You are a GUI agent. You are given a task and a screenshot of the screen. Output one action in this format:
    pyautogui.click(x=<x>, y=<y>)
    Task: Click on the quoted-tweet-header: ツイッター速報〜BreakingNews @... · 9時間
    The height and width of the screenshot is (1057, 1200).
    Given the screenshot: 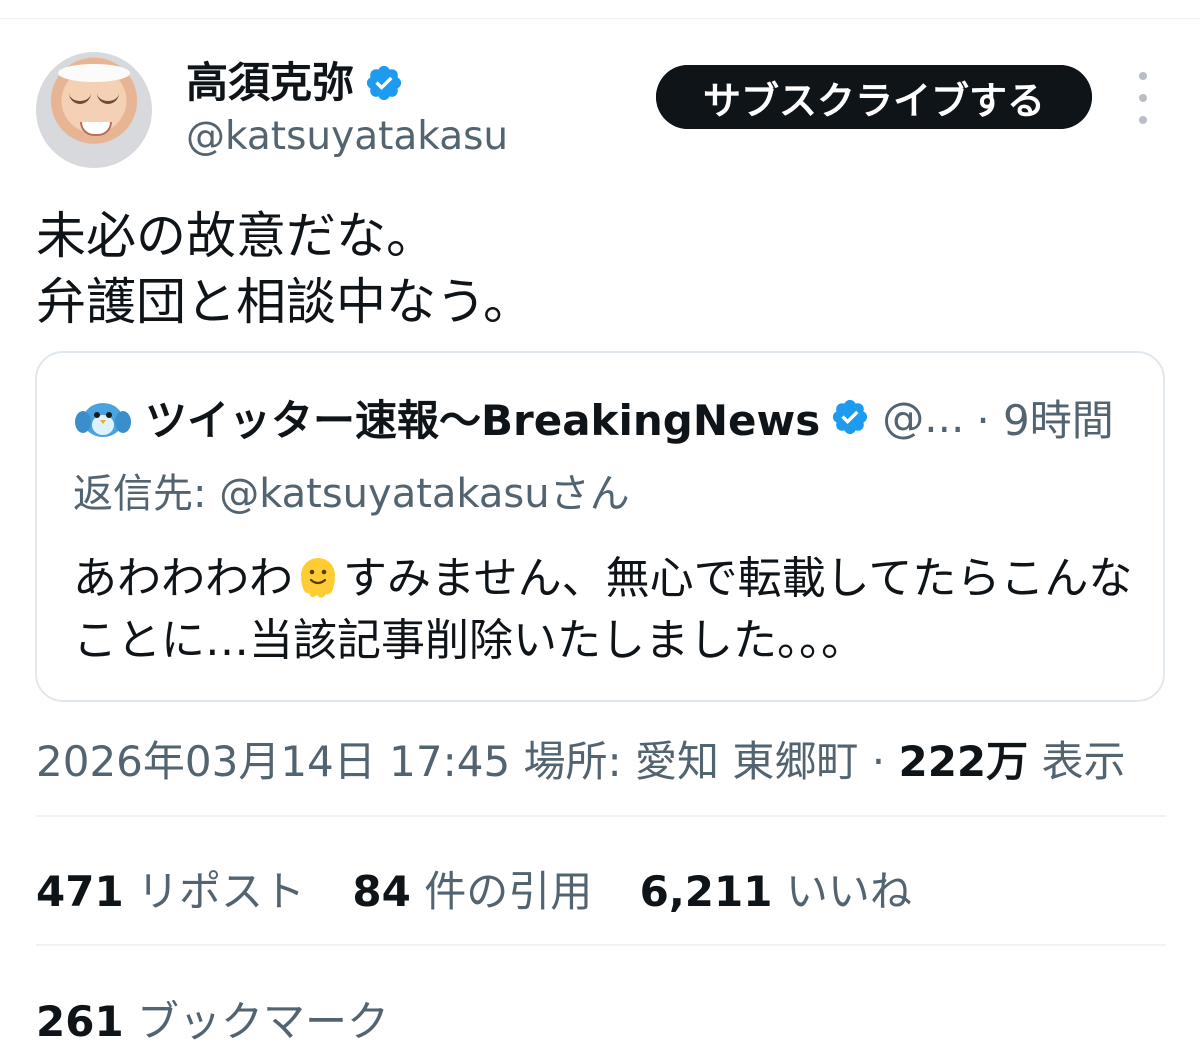 What is the action you would take?
    pyautogui.click(x=603, y=418)
    